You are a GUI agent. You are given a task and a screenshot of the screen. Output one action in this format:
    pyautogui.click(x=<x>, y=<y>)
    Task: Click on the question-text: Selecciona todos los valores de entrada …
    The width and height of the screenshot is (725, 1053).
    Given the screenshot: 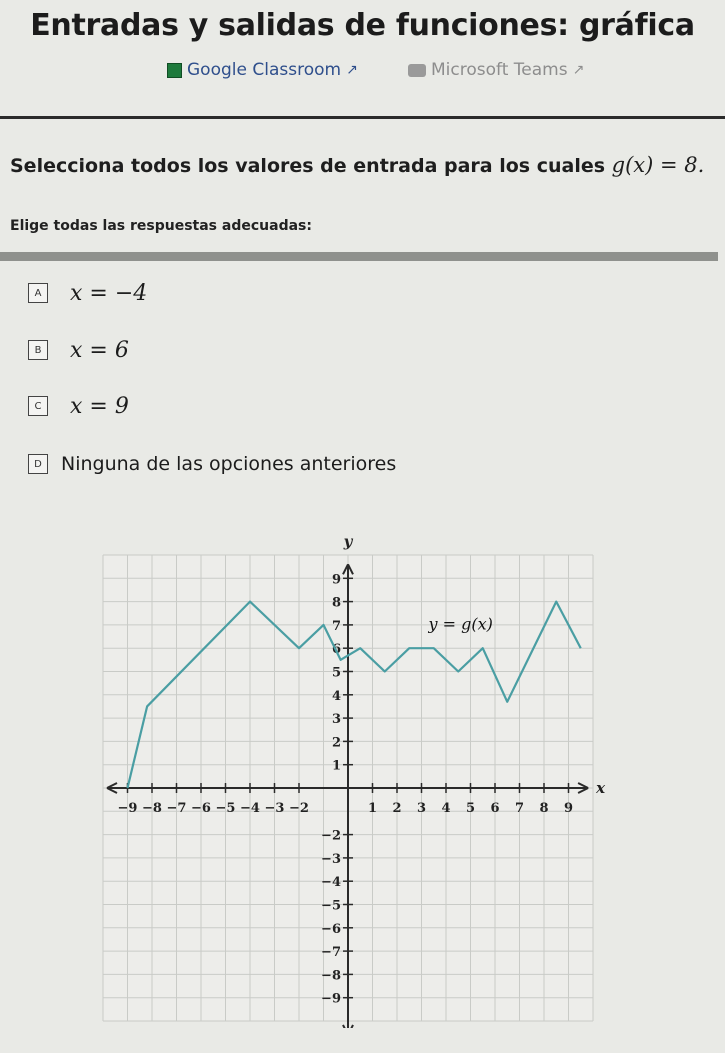 What is the action you would take?
    pyautogui.click(x=357, y=165)
    